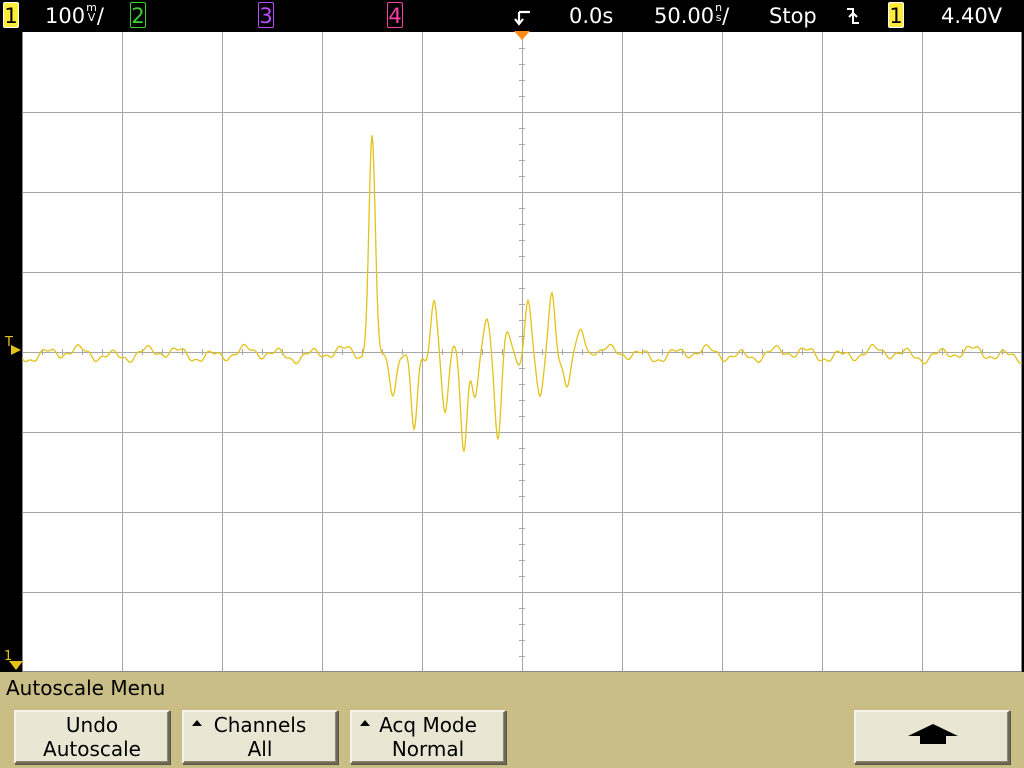  I want to click on channel-1-scale-value: 100, so click(65, 16).